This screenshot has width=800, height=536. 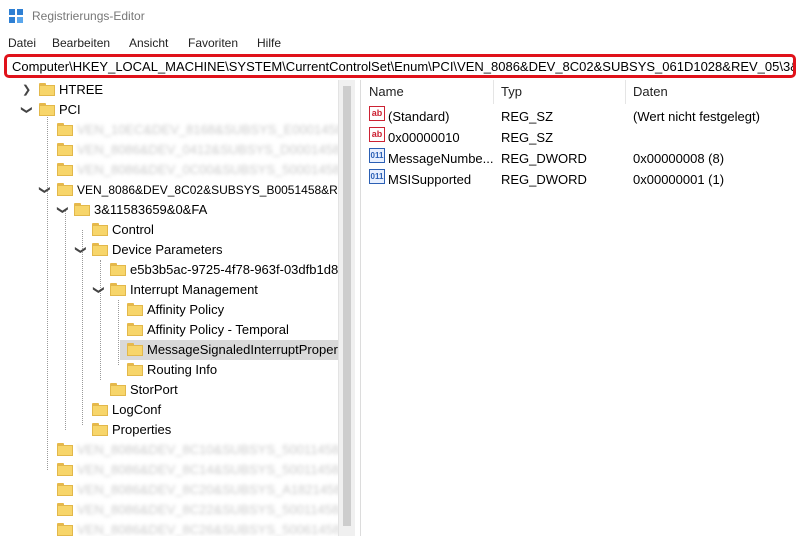 What do you see at coordinates (218, 329) in the screenshot?
I see `tree-item-label: Affinity Policy - Temporal` at bounding box center [218, 329].